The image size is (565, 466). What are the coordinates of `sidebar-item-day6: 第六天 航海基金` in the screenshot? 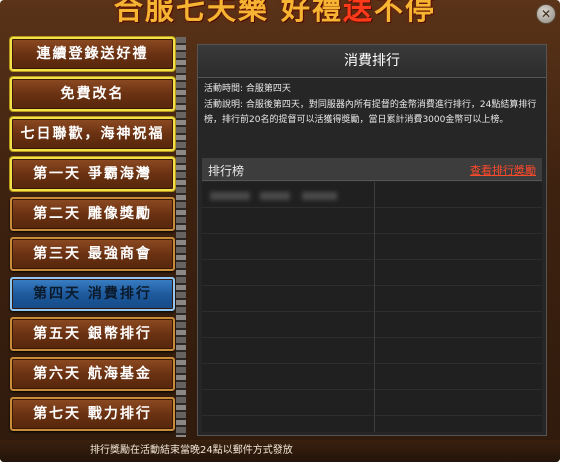 It's located at (92, 374).